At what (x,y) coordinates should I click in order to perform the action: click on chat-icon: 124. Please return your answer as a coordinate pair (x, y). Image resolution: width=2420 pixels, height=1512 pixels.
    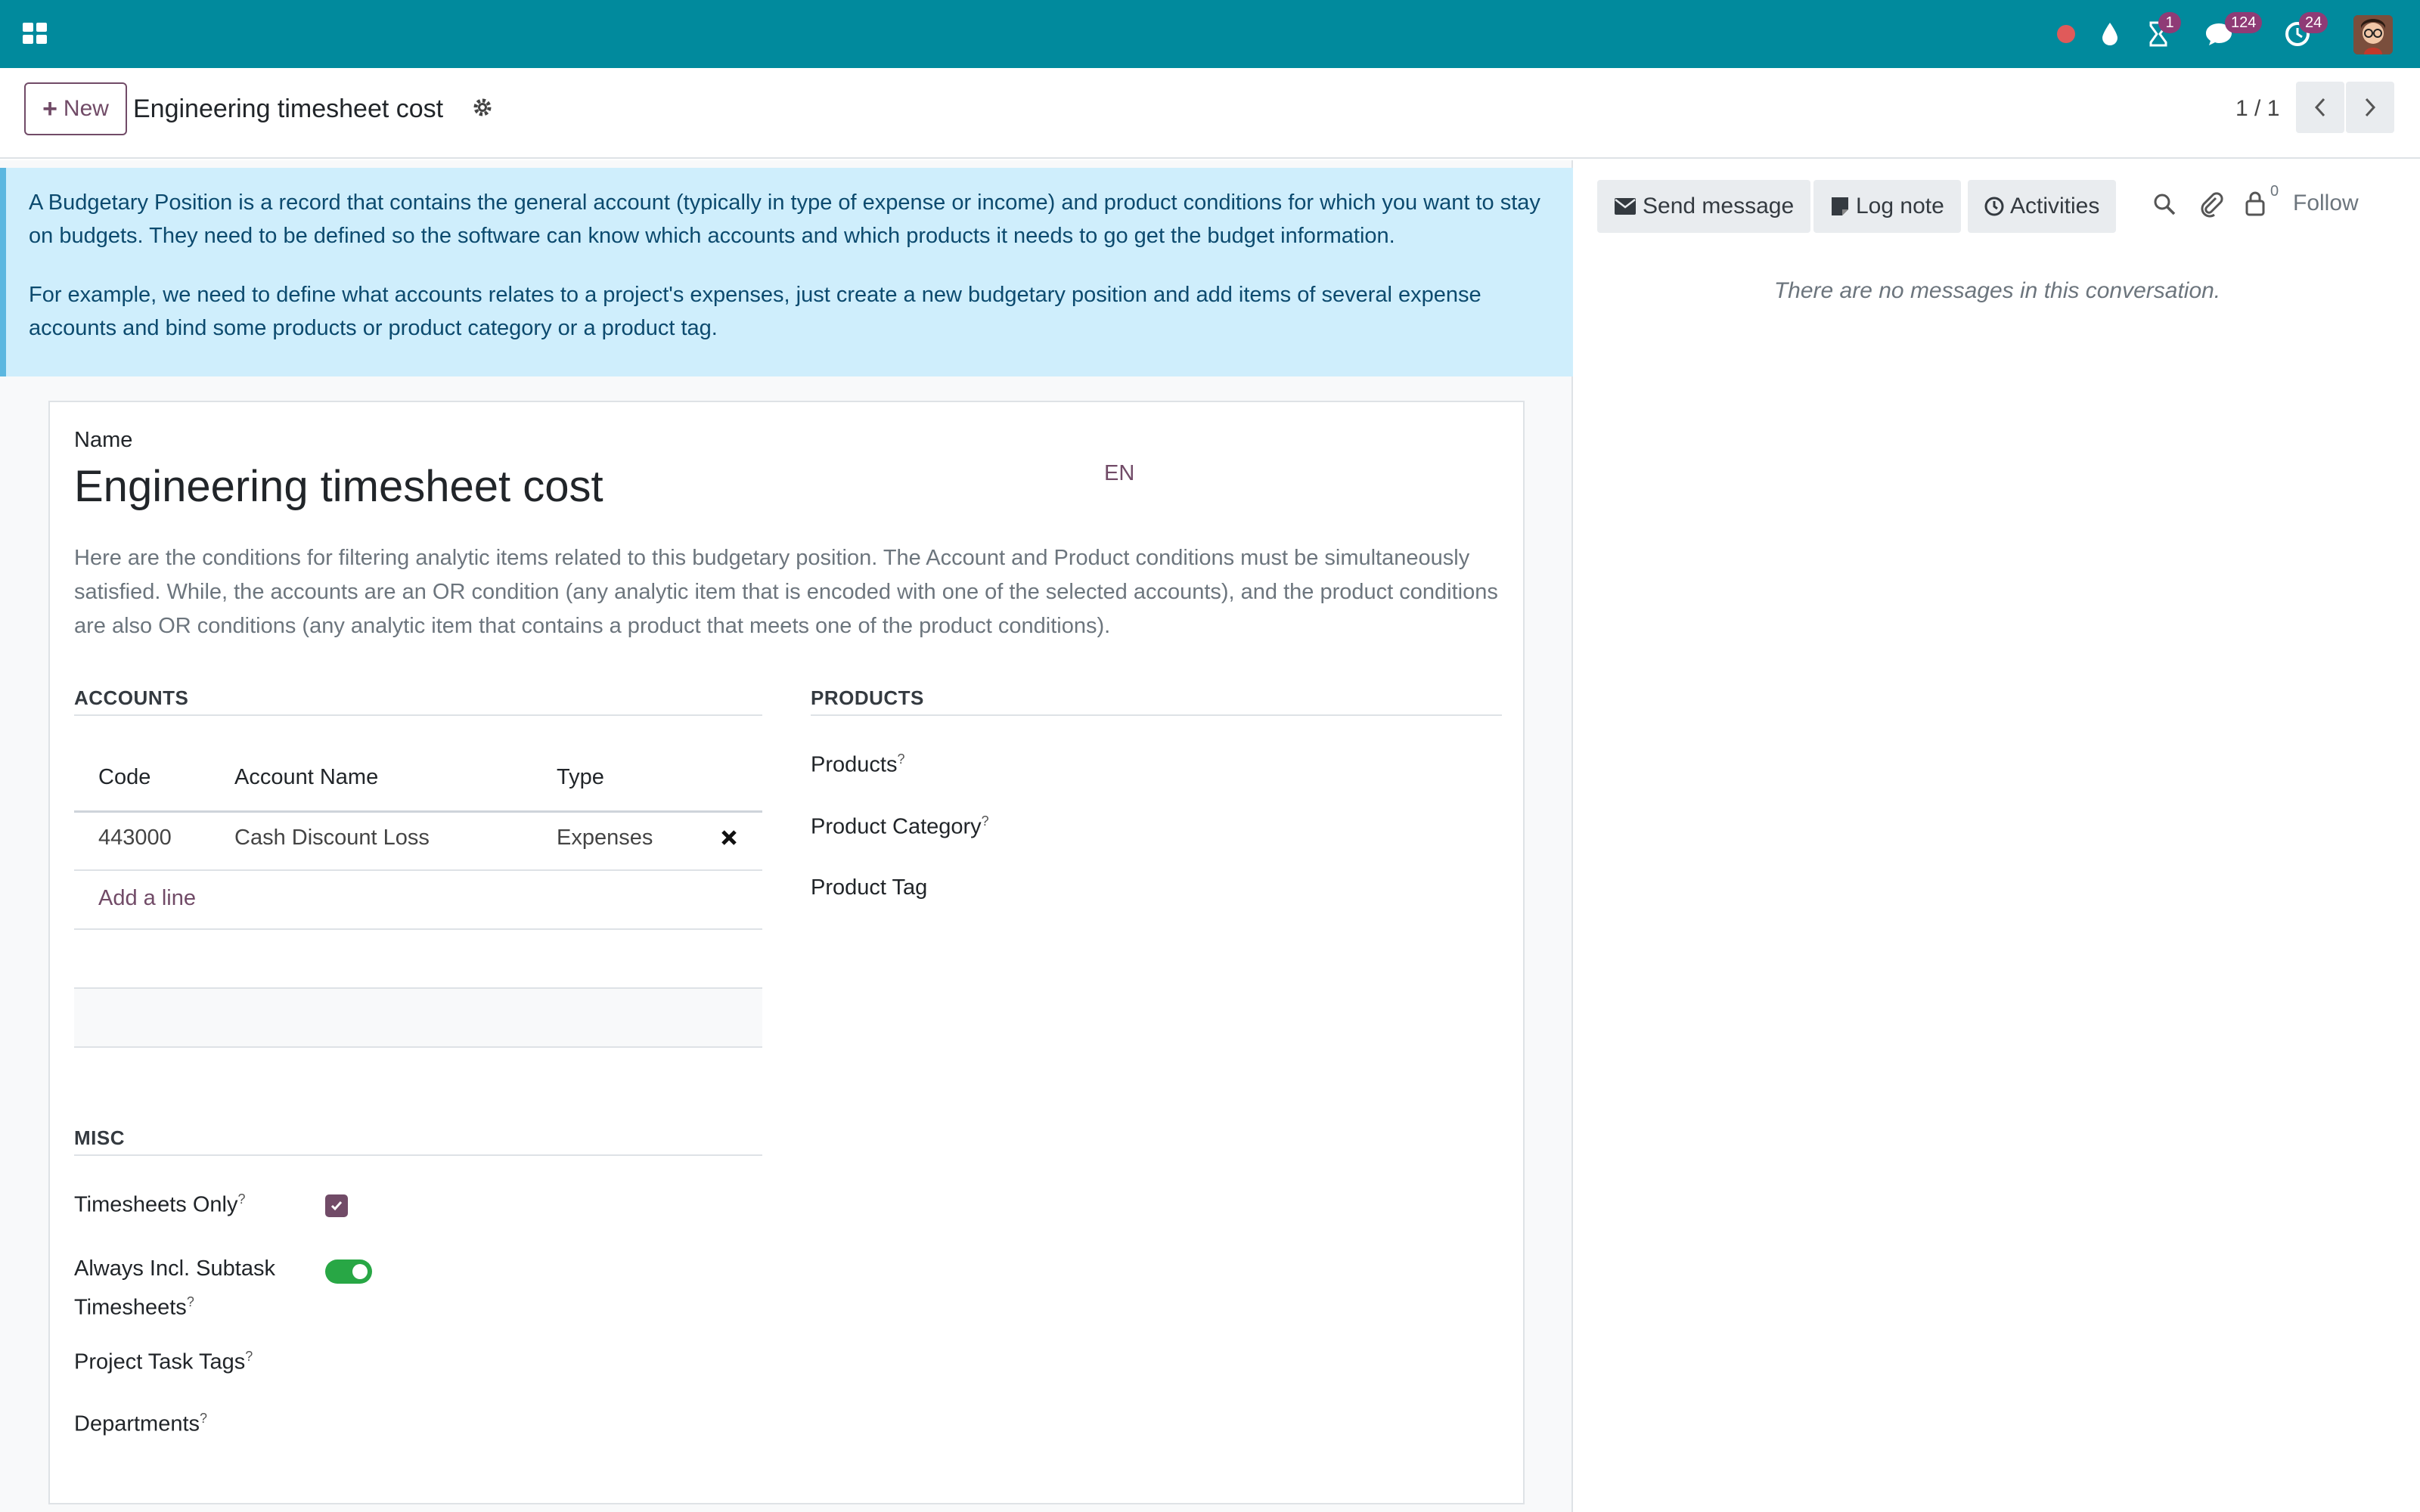
    Looking at the image, I should click on (2232, 32).